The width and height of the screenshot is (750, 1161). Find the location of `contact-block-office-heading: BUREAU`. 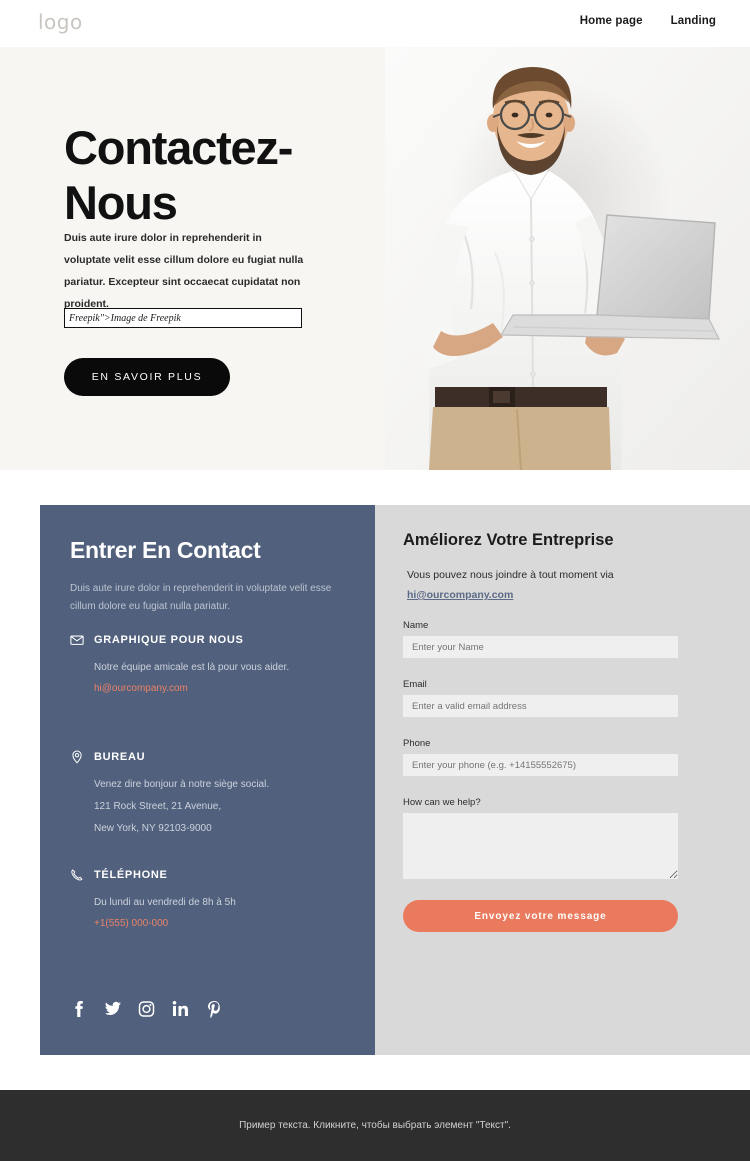

contact-block-office-heading: BUREAU is located at coordinates (120, 757).